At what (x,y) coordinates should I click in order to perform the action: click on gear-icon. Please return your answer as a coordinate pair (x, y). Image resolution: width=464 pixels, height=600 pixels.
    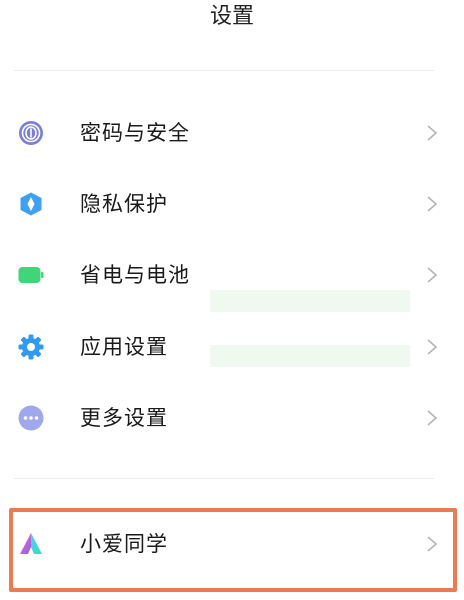
    Looking at the image, I should click on (31, 347).